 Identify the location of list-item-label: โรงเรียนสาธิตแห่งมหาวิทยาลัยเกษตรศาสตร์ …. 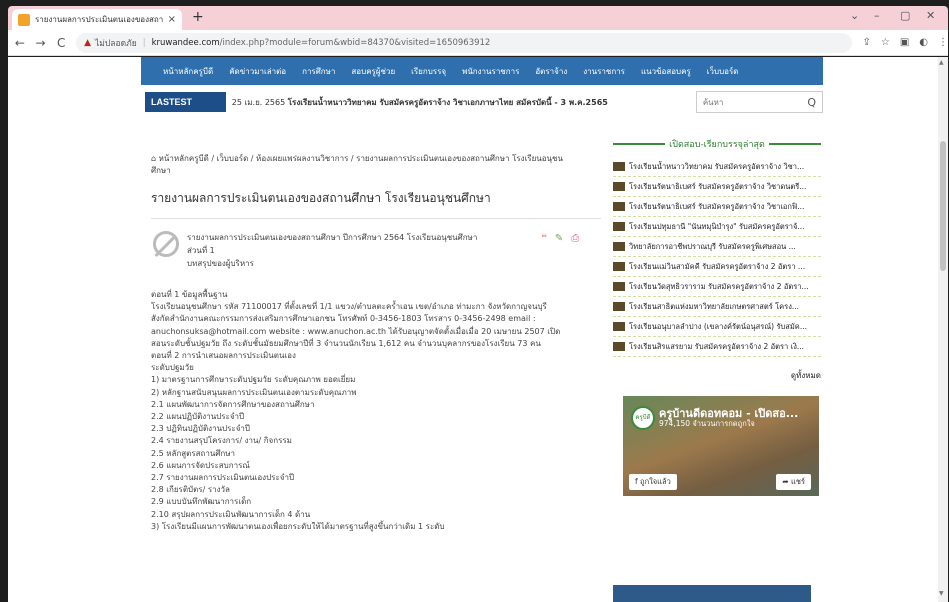
(714, 306).